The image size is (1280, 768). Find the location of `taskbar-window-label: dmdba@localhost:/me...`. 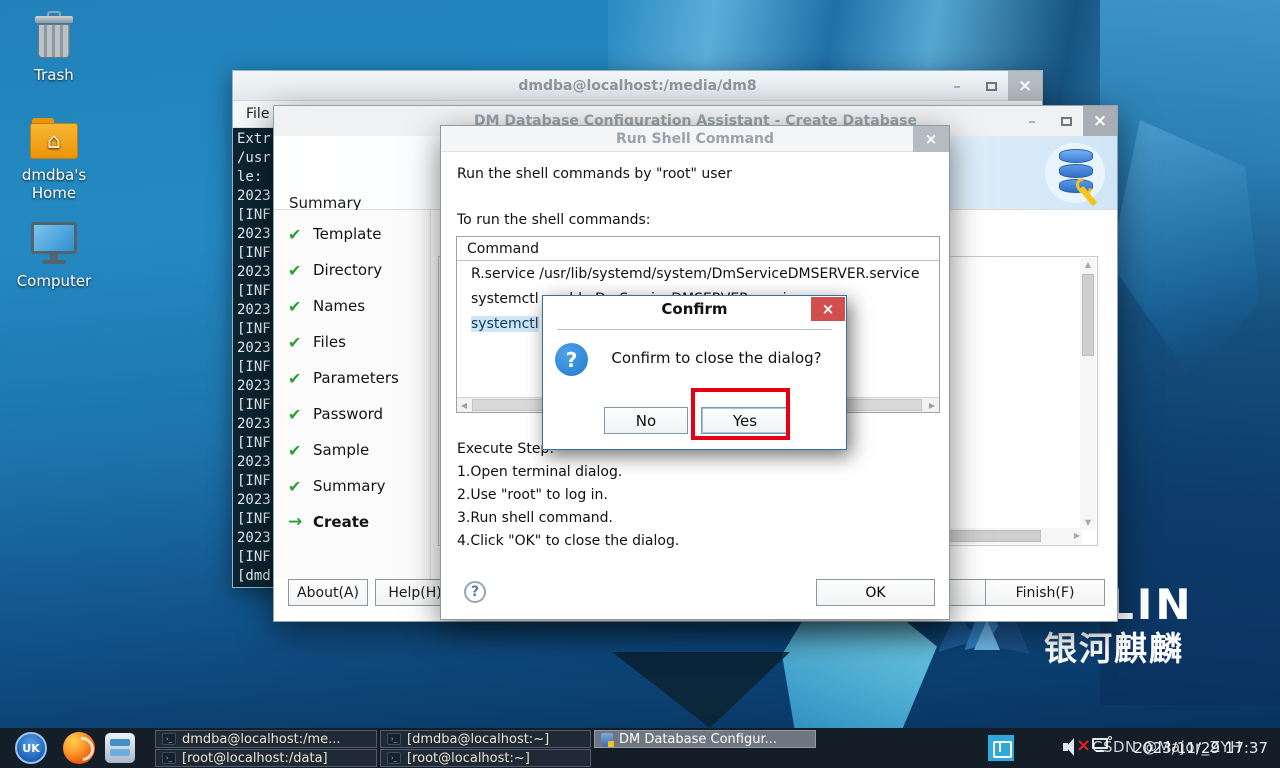

taskbar-window-label: dmdba@localhost:/me... is located at coordinates (261, 739).